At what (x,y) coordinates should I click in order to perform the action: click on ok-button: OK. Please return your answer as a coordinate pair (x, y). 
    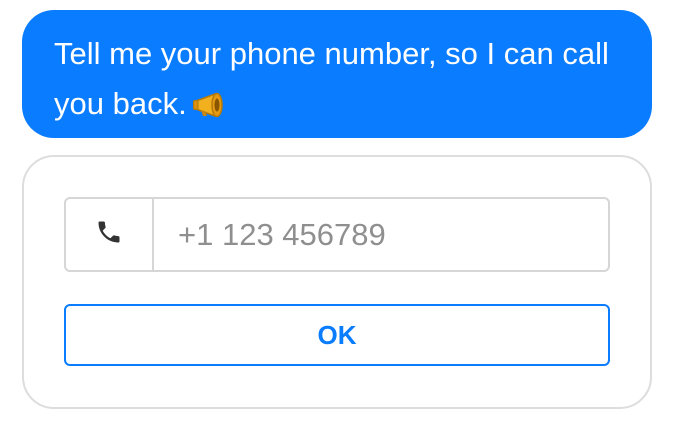
    Looking at the image, I should click on (337, 335).